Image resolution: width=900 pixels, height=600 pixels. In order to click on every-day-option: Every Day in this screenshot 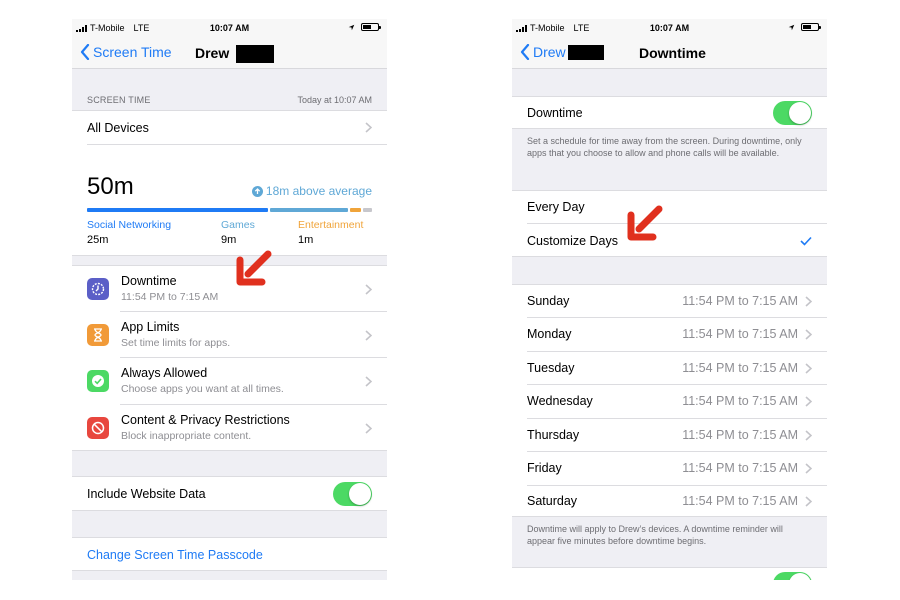, I will do `click(669, 207)`.